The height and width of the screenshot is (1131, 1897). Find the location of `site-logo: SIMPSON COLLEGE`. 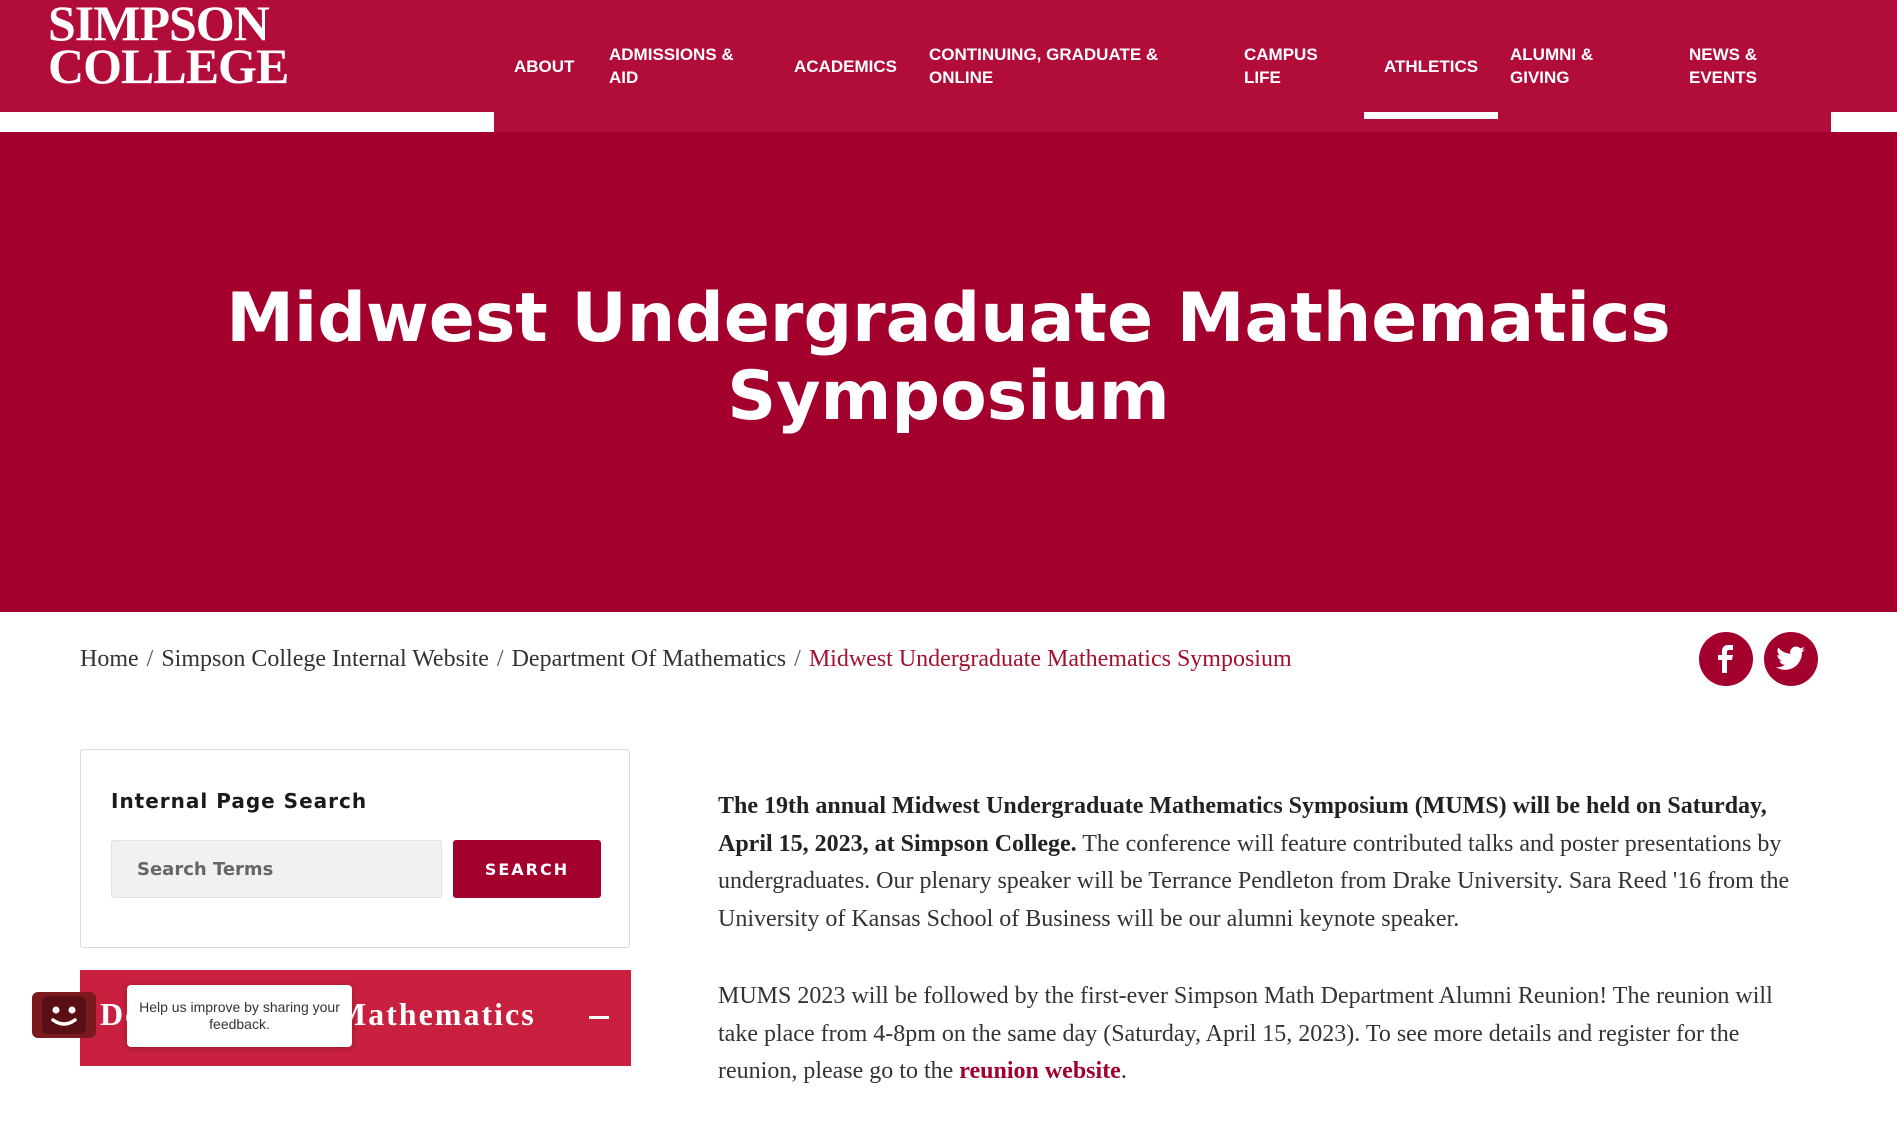

site-logo: SIMPSON COLLEGE is located at coordinates (168, 47).